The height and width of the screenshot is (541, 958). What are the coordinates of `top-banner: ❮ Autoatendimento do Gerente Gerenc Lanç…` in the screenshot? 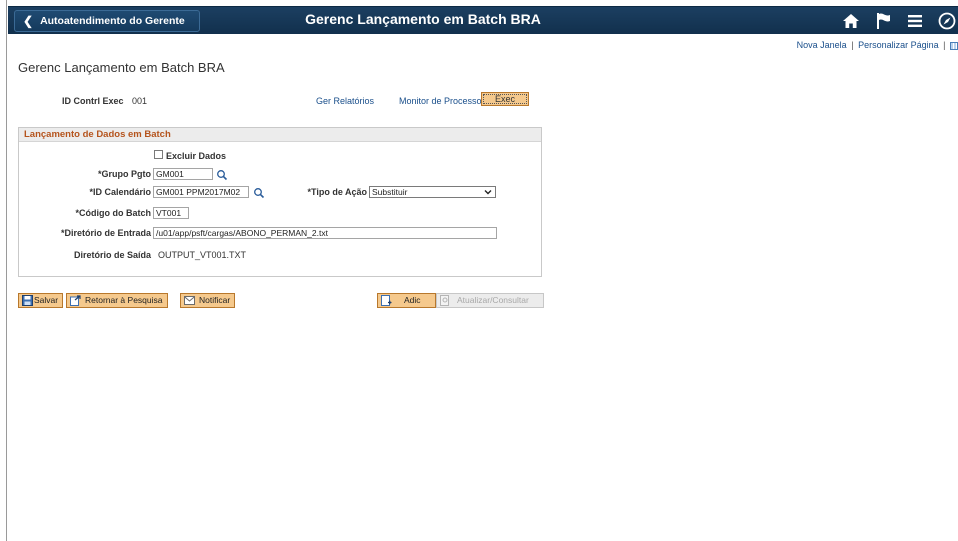 It's located at (483, 20).